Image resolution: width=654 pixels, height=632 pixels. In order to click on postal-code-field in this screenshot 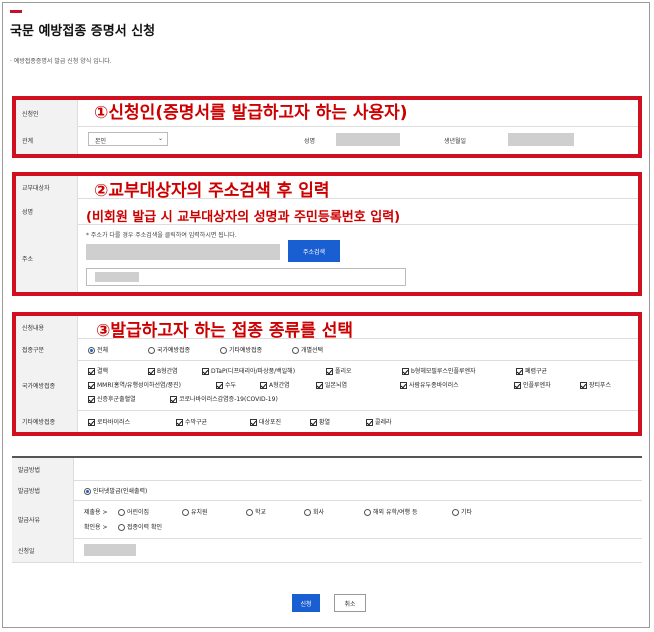, I will do `click(183, 252)`.